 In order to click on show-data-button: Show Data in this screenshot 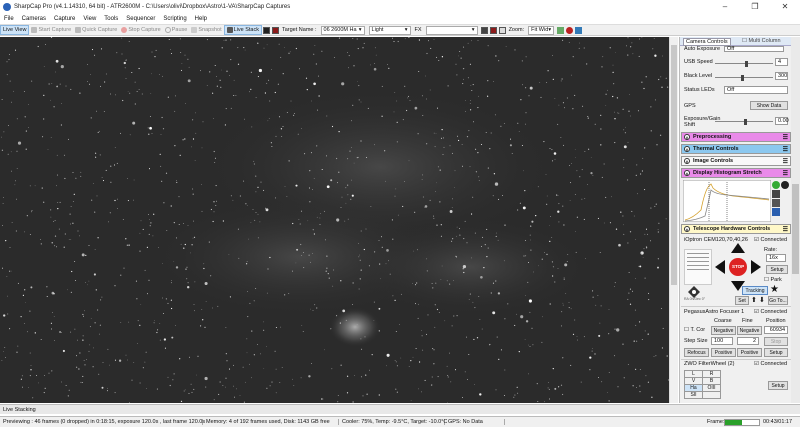, I will do `click(769, 105)`.